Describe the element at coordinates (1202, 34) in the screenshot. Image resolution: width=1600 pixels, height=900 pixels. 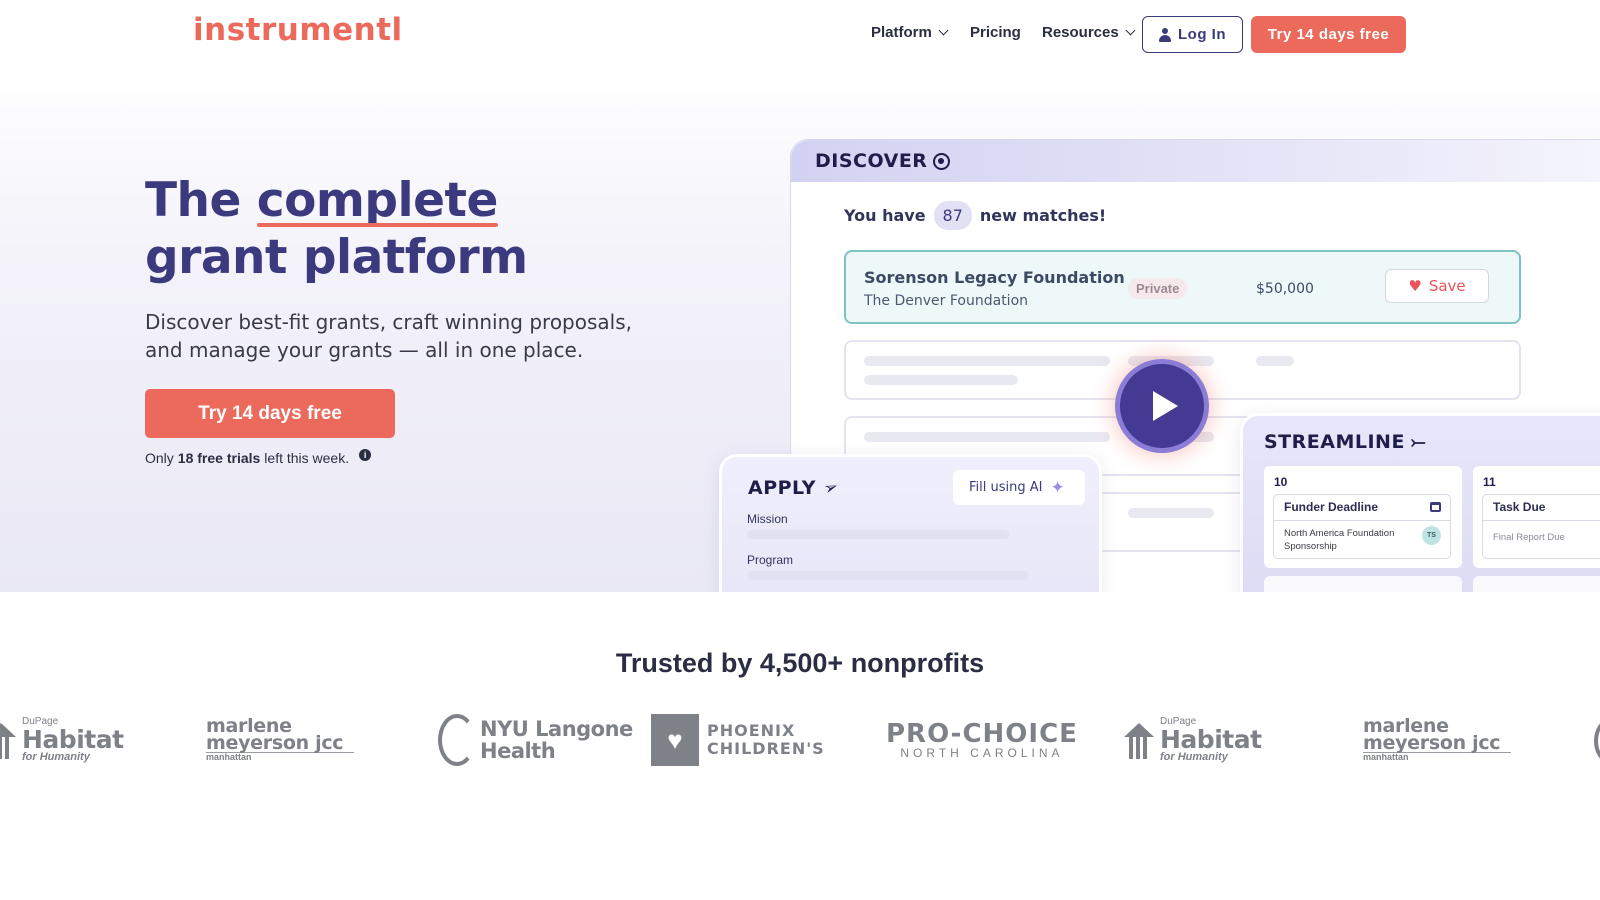
I see `login-label: Log In` at that location.